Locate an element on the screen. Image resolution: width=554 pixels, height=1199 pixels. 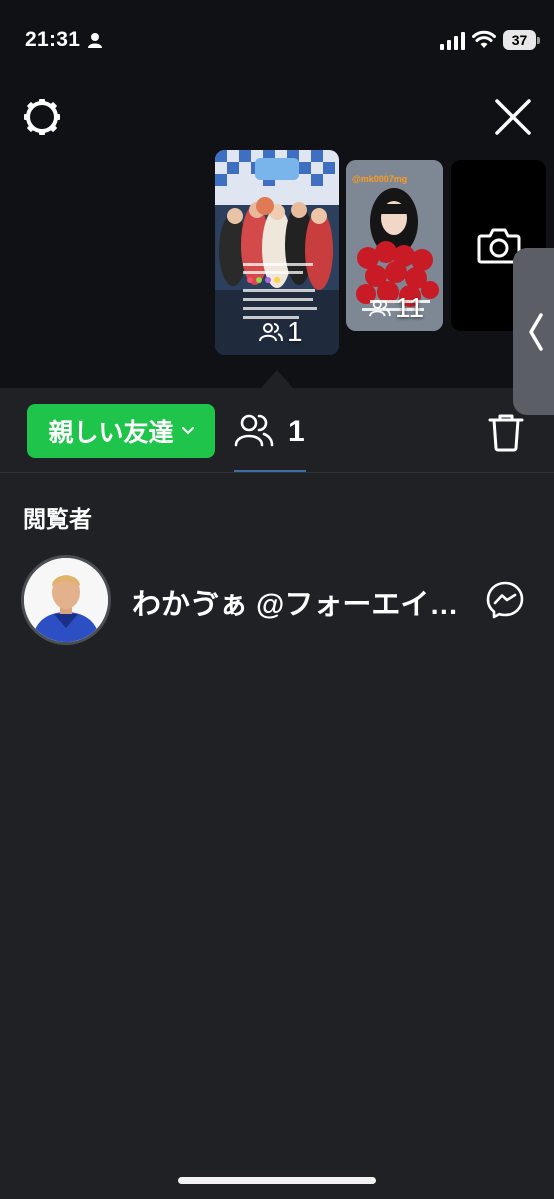
chevron-left-icon is located at coordinates (535, 331).